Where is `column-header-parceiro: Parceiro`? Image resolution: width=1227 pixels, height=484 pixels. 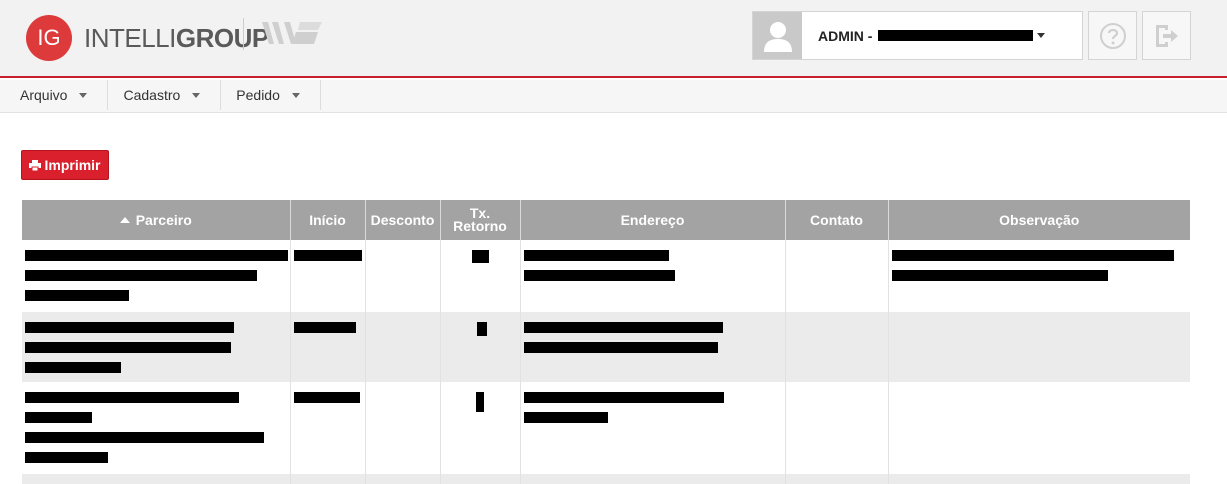
column-header-parceiro: Parceiro is located at coordinates (156, 220).